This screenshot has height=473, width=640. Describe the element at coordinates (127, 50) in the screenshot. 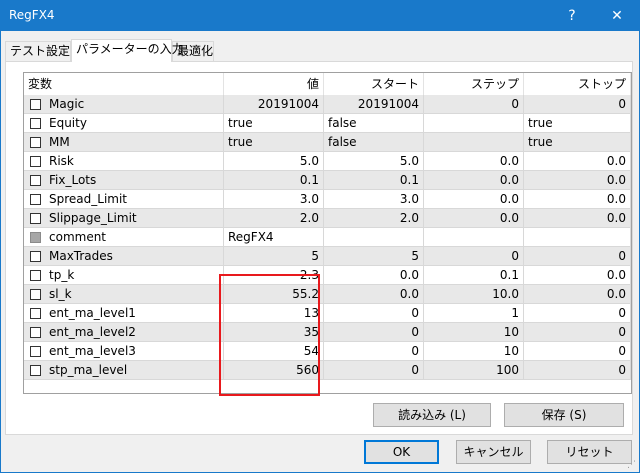

I see `tab-parameters: パラメーターの入力` at that location.